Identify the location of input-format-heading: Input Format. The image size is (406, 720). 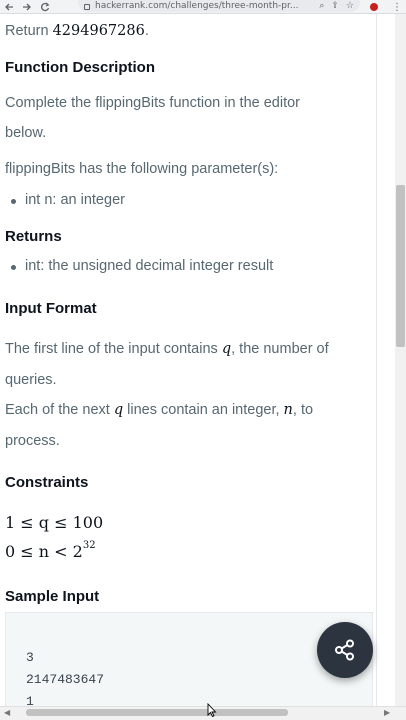
(51, 308).